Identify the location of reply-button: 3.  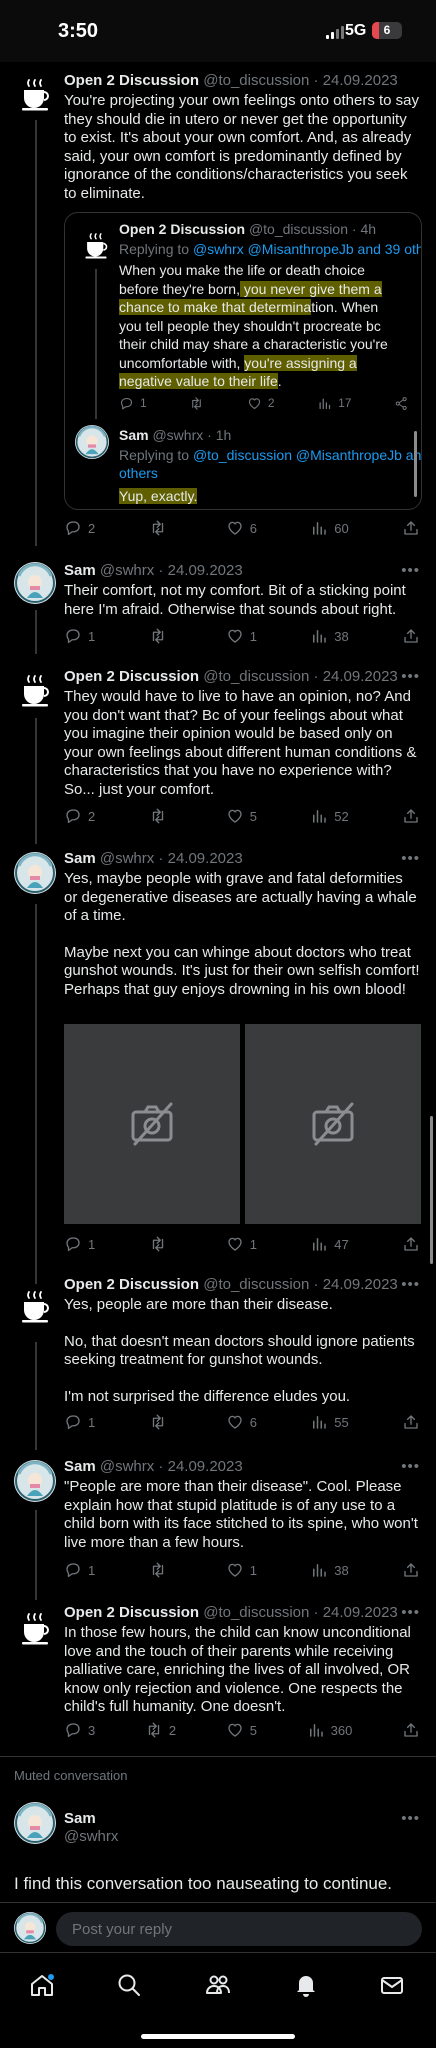
(79, 1730).